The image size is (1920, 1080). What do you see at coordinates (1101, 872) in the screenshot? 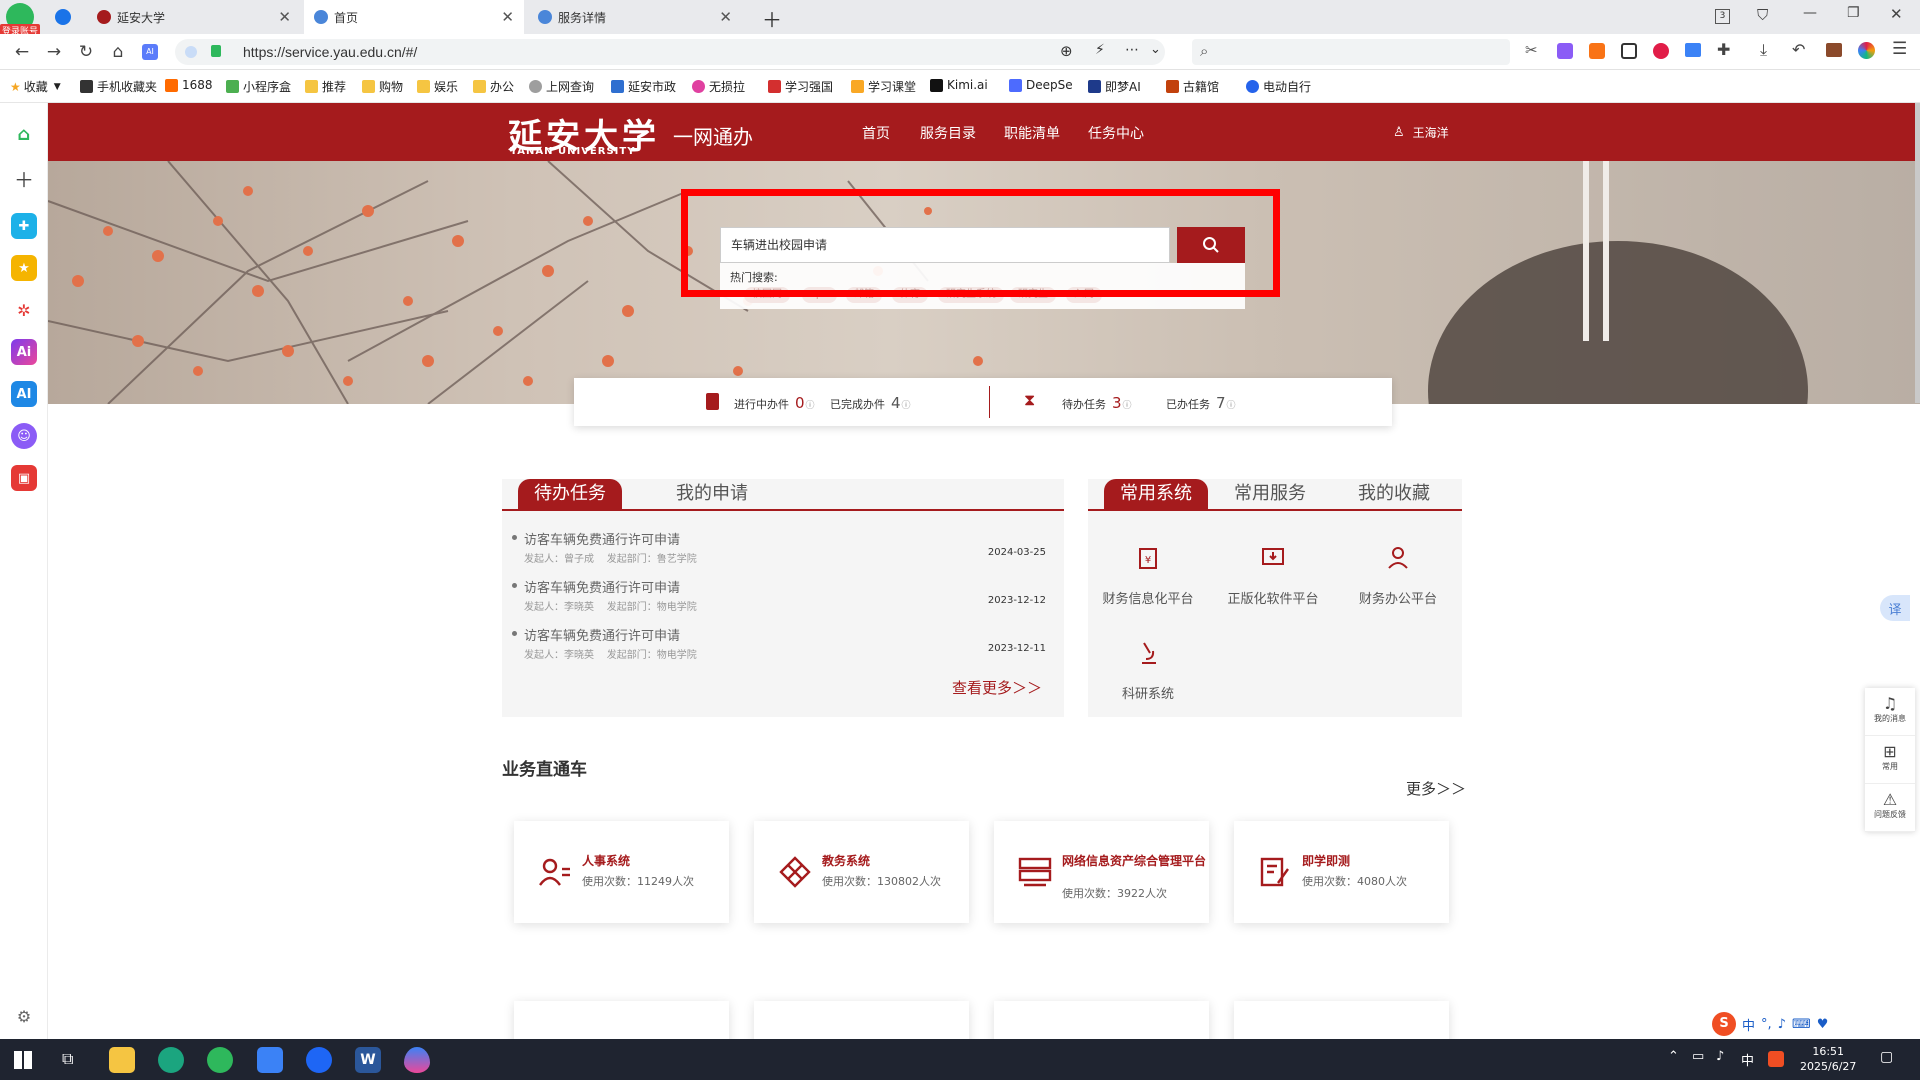
I see `card-network-asset-platform: 网络信息资产综合管理平台 使用次数：3922人次` at bounding box center [1101, 872].